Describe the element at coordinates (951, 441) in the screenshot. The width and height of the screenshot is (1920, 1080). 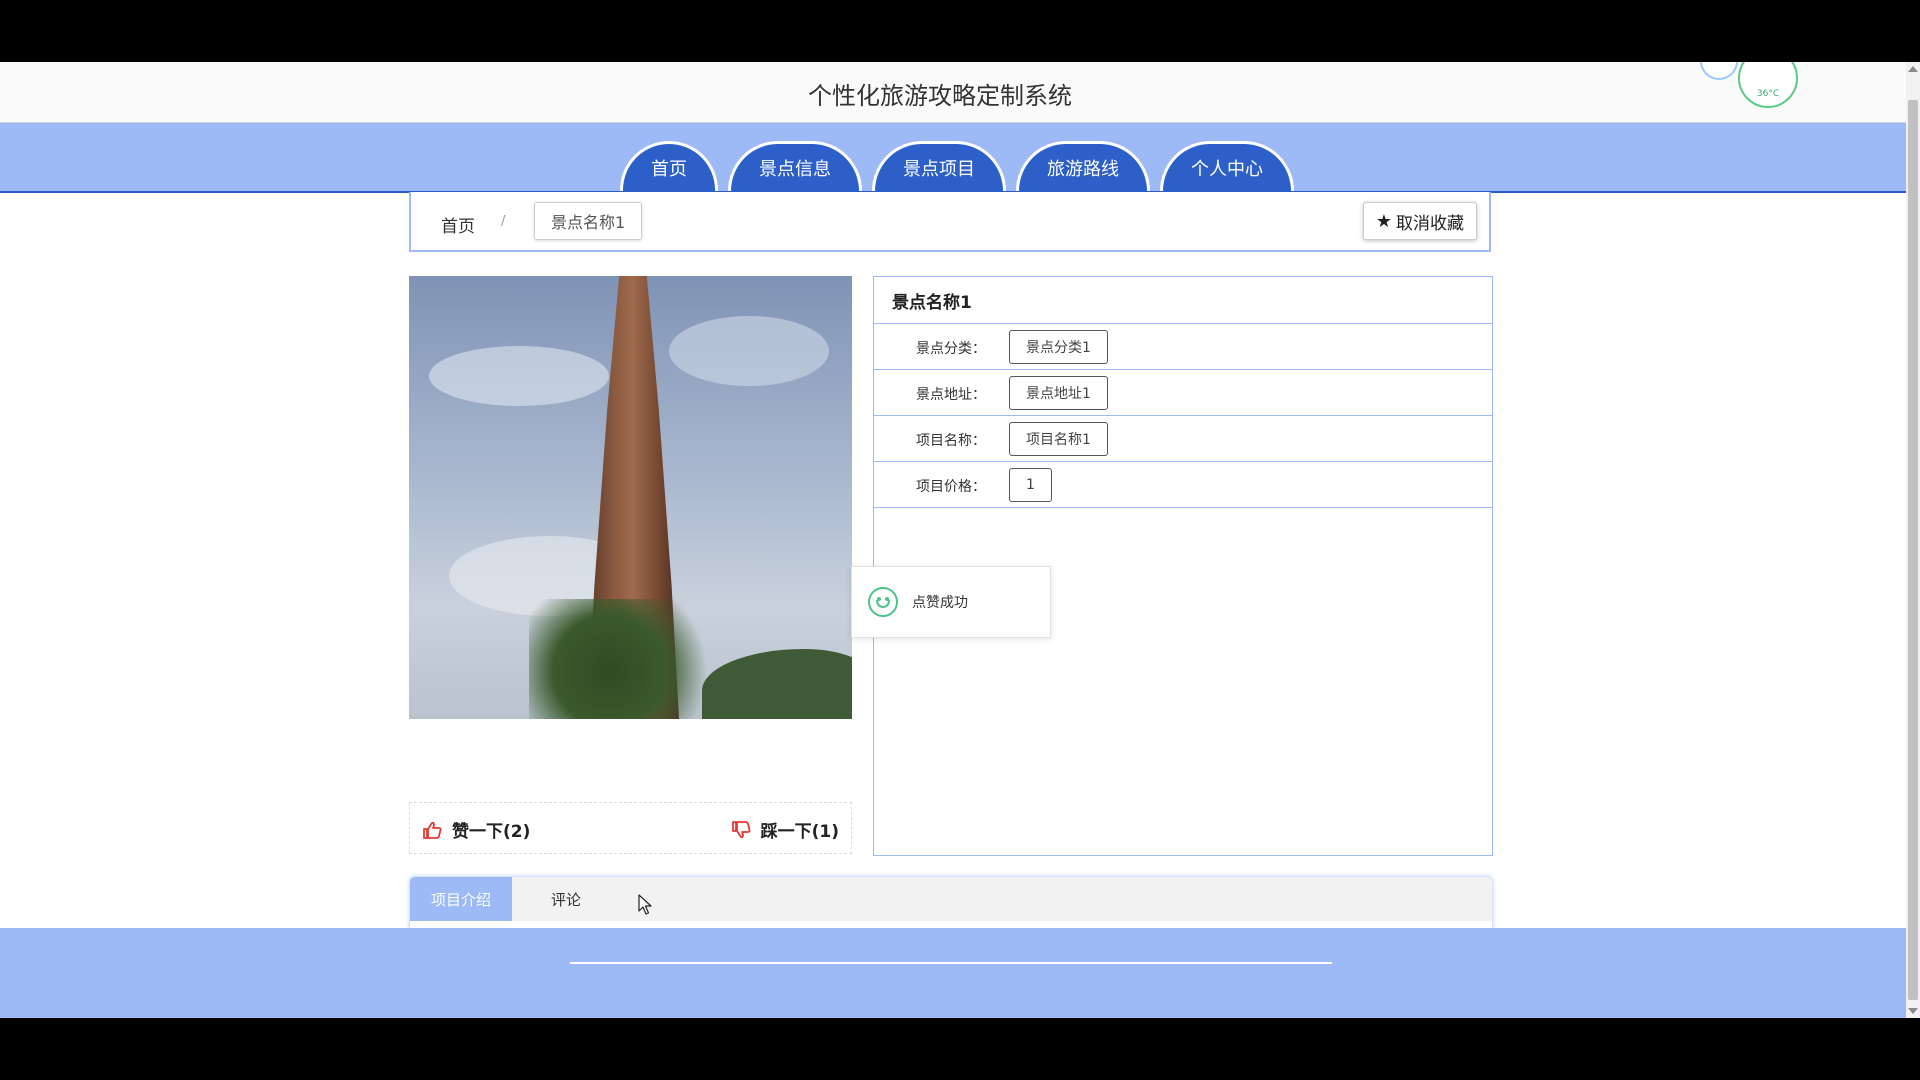
I see `project-name-label: 项目名称：` at that location.